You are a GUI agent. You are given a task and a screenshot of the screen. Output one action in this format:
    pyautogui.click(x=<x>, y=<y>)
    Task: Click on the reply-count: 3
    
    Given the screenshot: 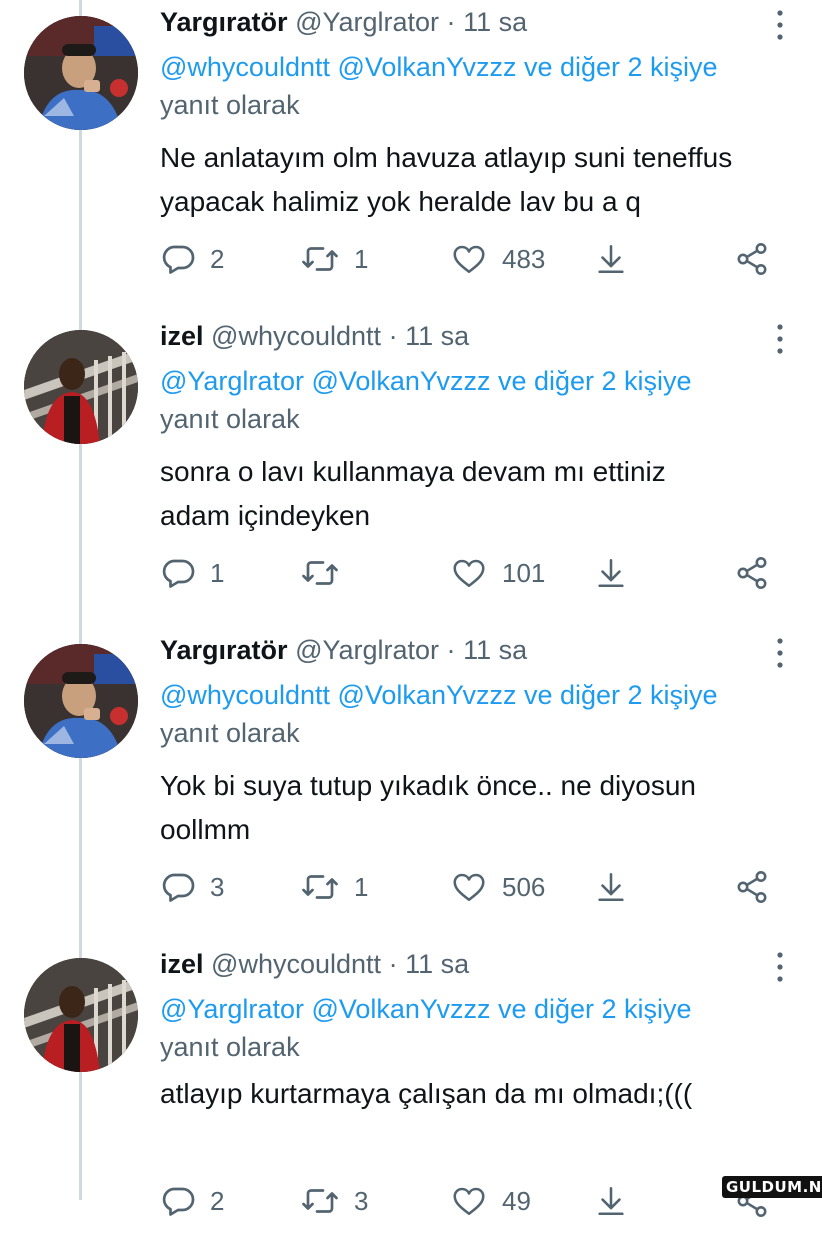 What is the action you would take?
    pyautogui.click(x=217, y=886)
    